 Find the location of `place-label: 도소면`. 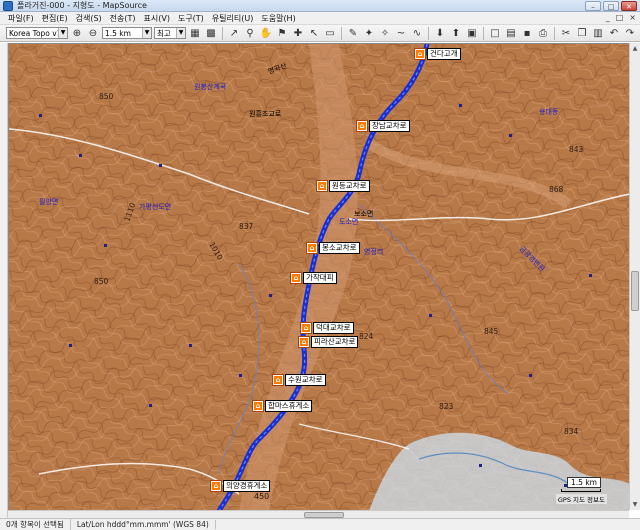

place-label: 도소면 is located at coordinates (348, 221).